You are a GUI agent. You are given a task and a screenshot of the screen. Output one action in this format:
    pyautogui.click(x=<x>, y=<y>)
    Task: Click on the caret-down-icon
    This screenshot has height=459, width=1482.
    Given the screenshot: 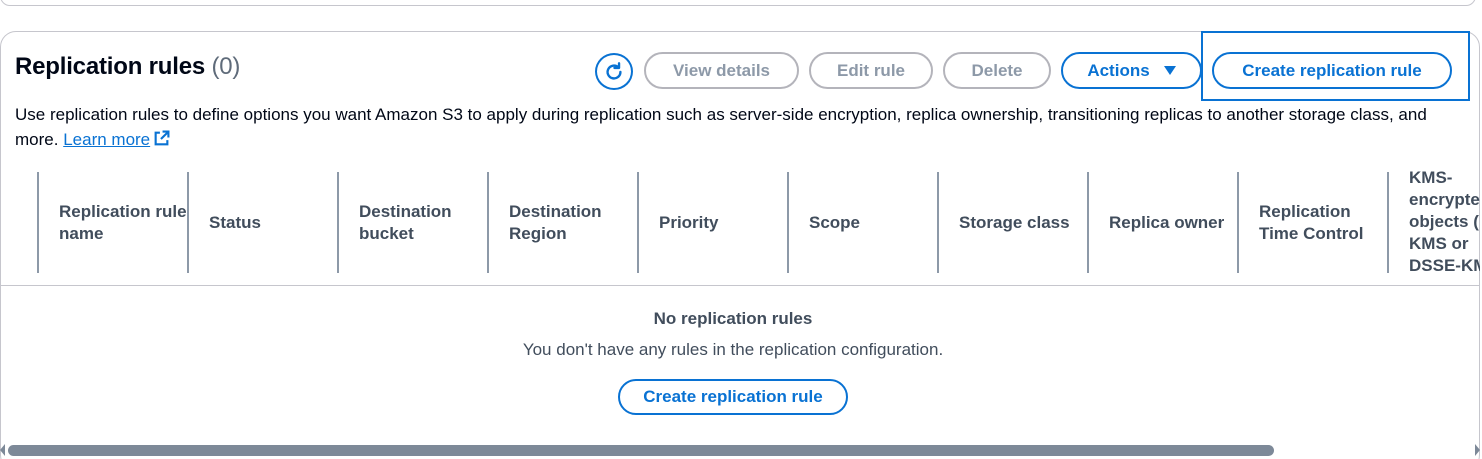 What is the action you would take?
    pyautogui.click(x=1169, y=70)
    